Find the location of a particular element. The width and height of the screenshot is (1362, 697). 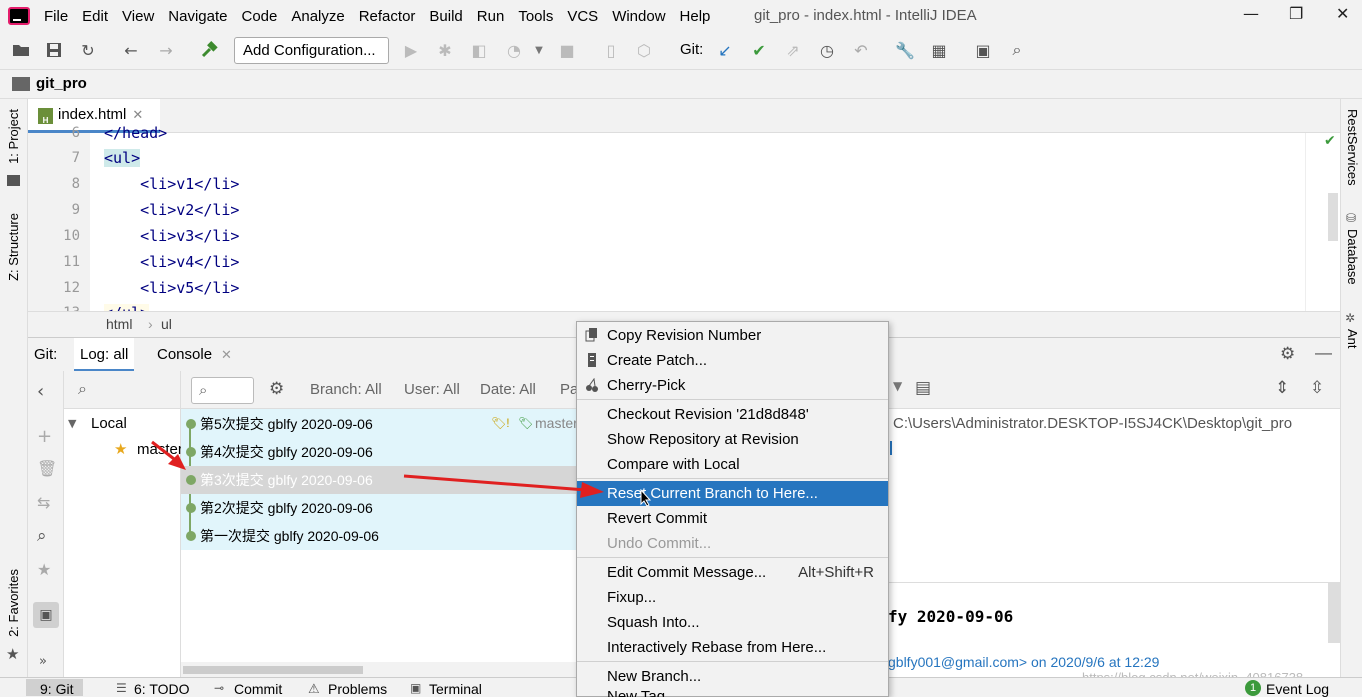

menu-edit: Edit is located at coordinates (95, 16).